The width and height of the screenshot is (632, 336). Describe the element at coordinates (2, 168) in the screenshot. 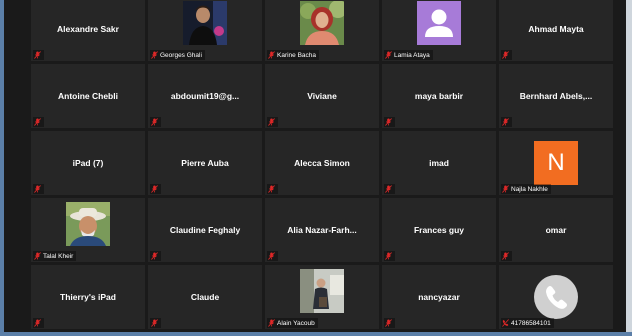

I see `window-edge-left` at that location.